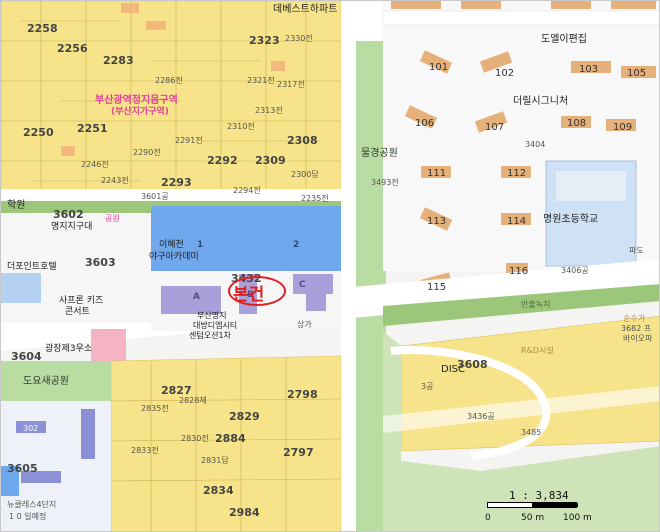  I want to click on label-myeongji-daebang-3: 센텀오션1차, so click(210, 335).